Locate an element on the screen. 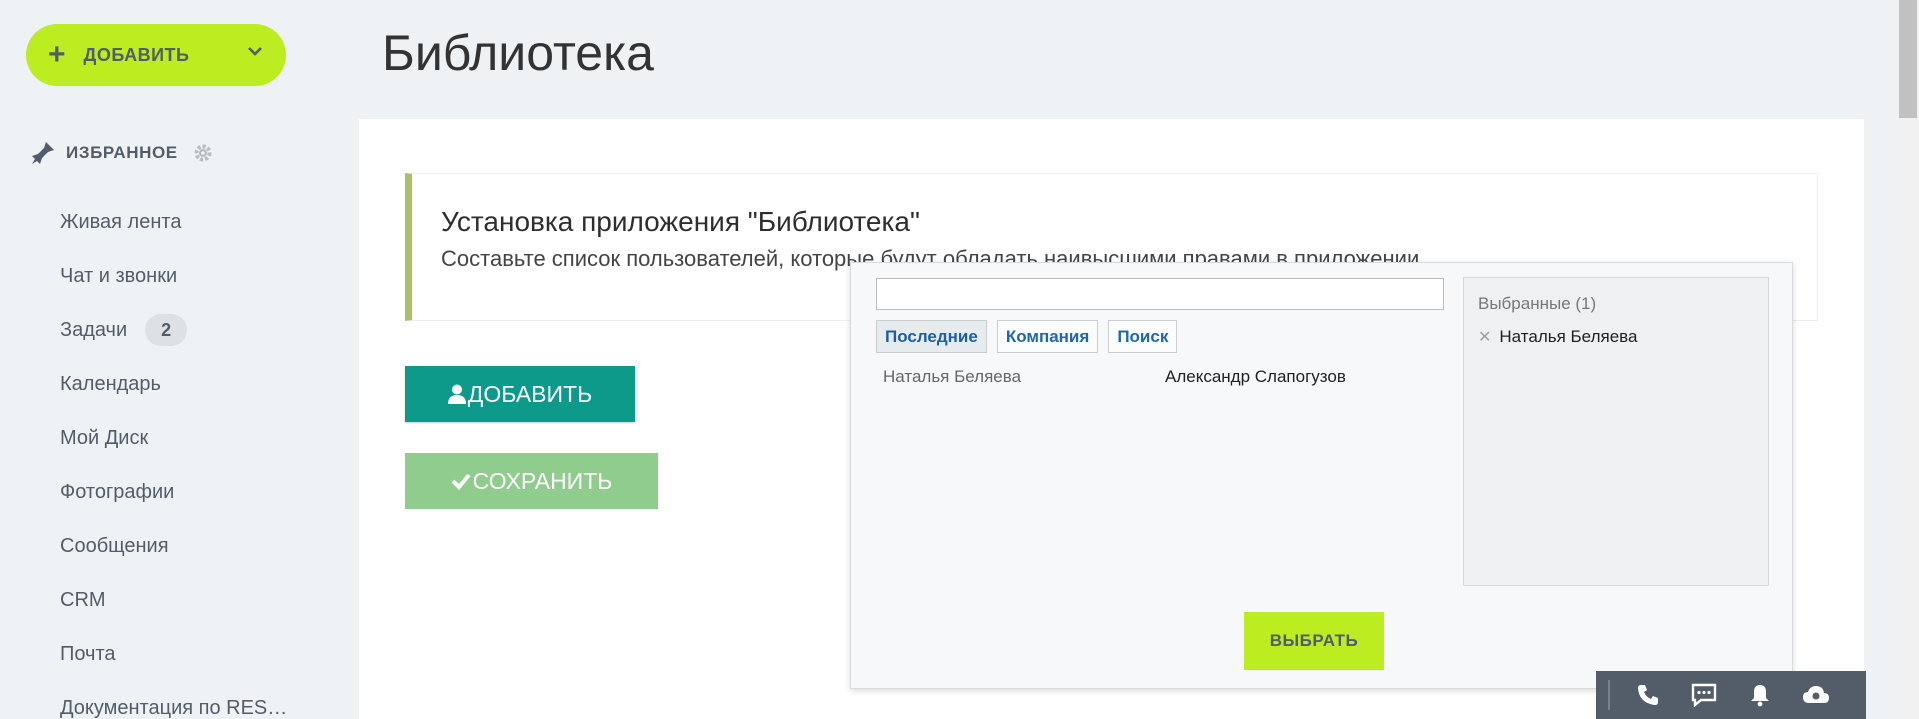  add-button: + ДОБАВИТЬ is located at coordinates (156, 55).